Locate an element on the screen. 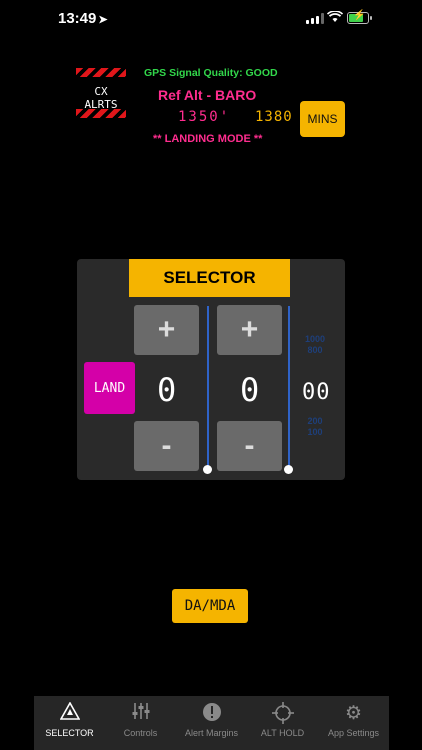 Image resolution: width=422 pixels, height=750 pixels. thousands-digit: 0 is located at coordinates (167, 390).